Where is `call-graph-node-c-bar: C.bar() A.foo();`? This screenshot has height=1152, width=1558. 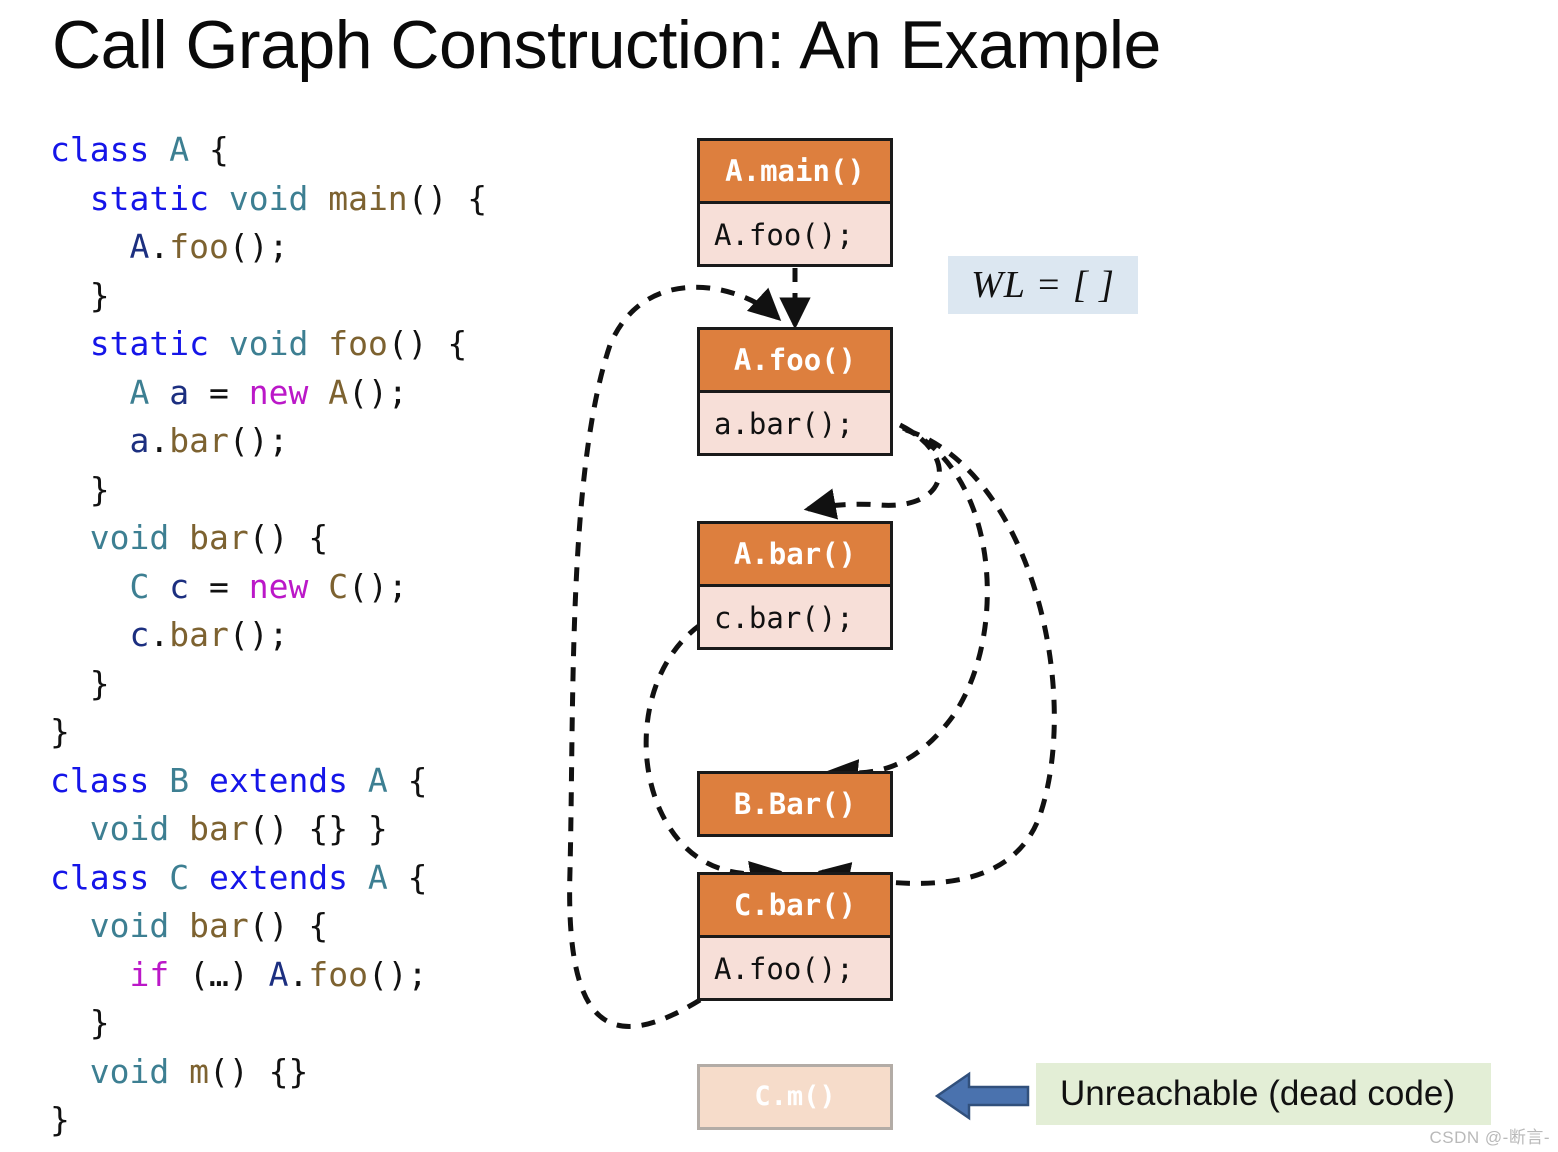
call-graph-node-c-bar: C.bar() A.foo(); is located at coordinates (795, 936).